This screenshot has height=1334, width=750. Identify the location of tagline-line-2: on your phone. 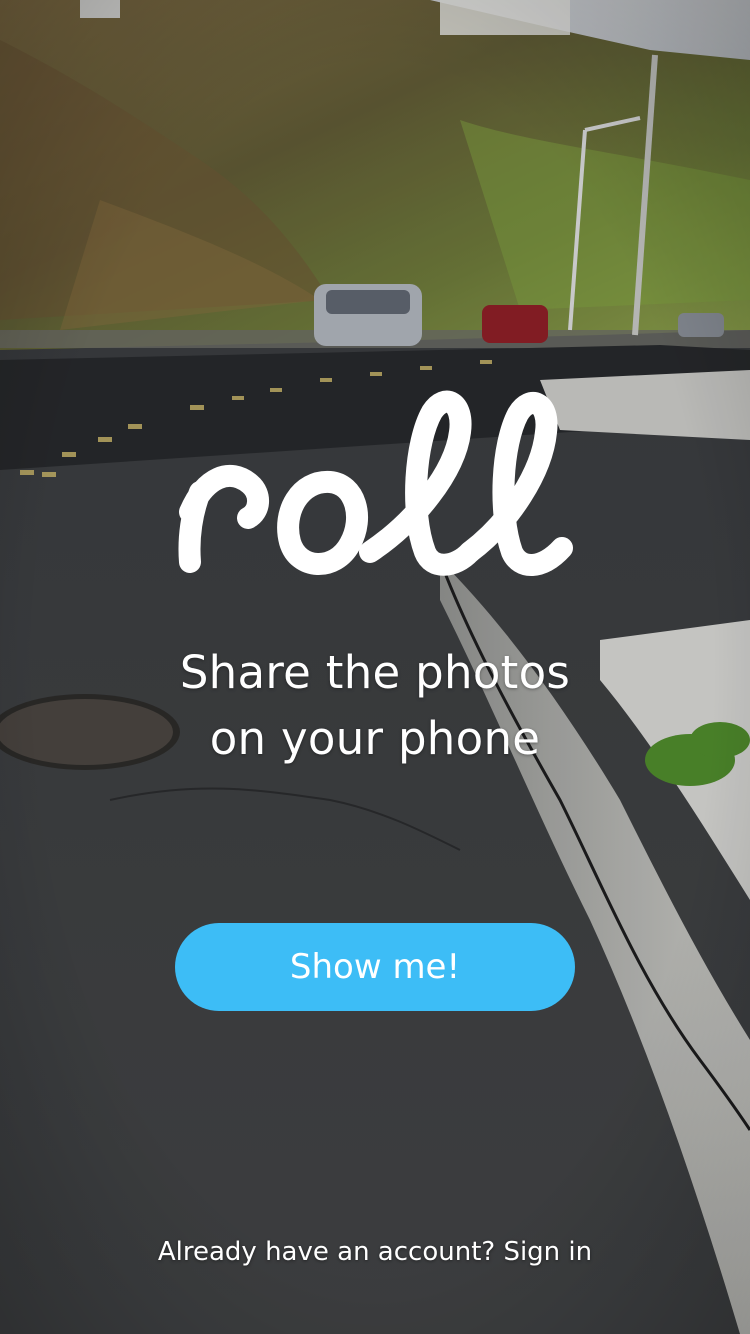
(375, 738).